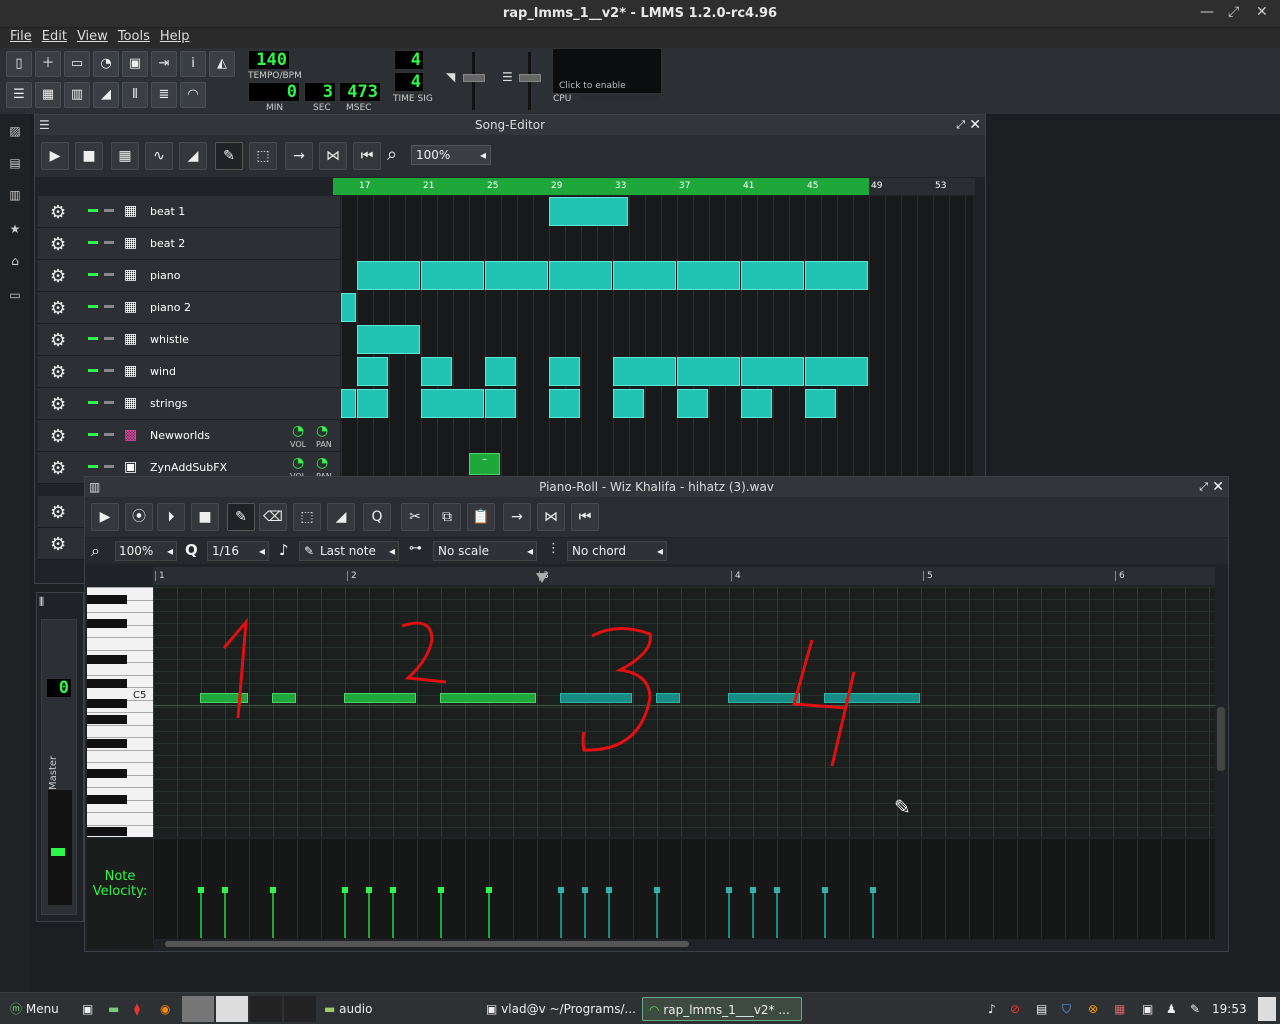 This screenshot has width=1280, height=1024. What do you see at coordinates (189, 404) in the screenshot?
I see `track-row: ⚙ ▦ strings` at bounding box center [189, 404].